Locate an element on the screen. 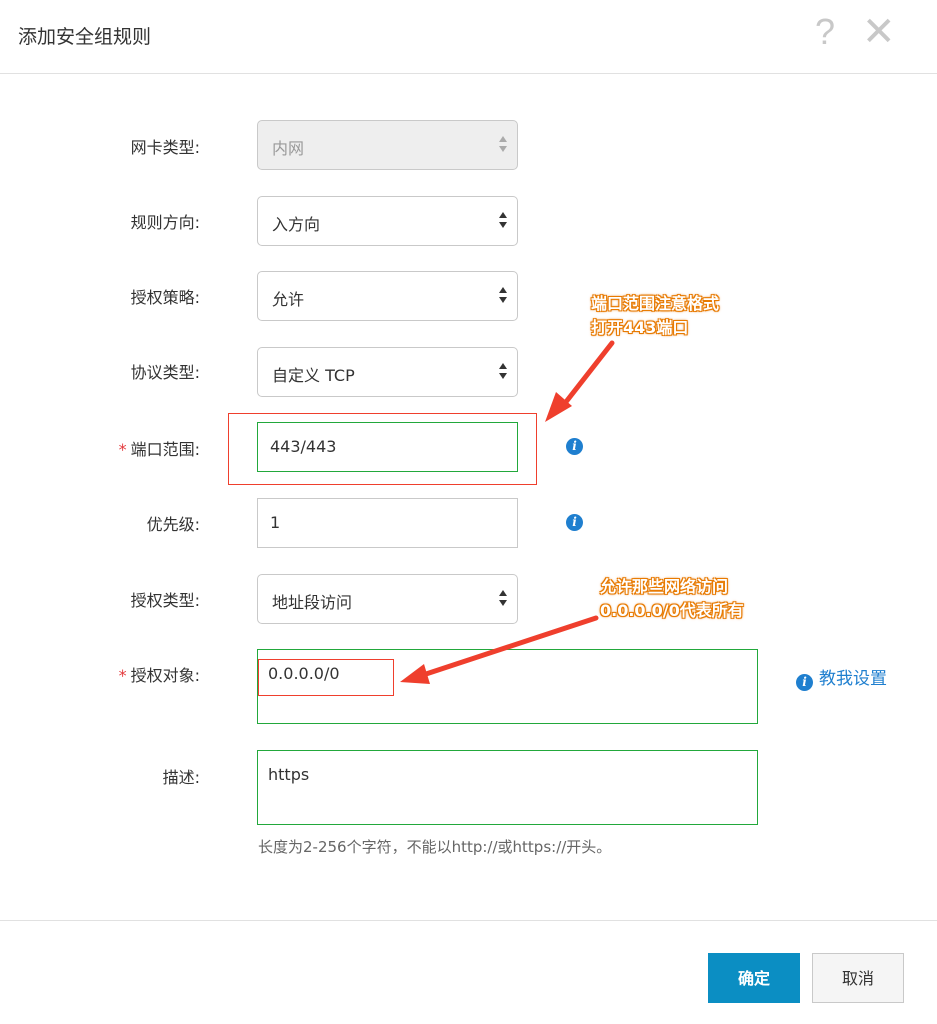 This screenshot has height=1024, width=937. port-arrow is located at coordinates (580, 381).